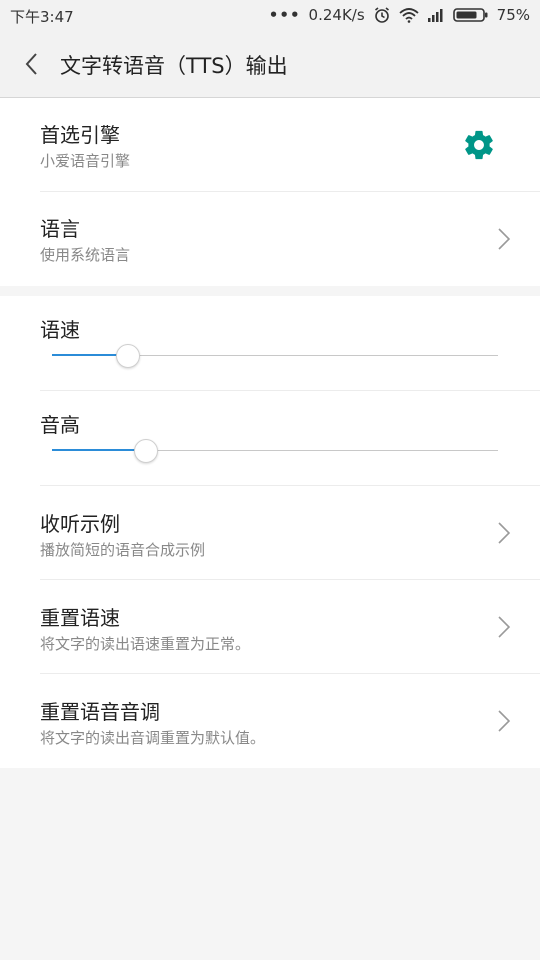  I want to click on speech-rate-slider, so click(275, 356).